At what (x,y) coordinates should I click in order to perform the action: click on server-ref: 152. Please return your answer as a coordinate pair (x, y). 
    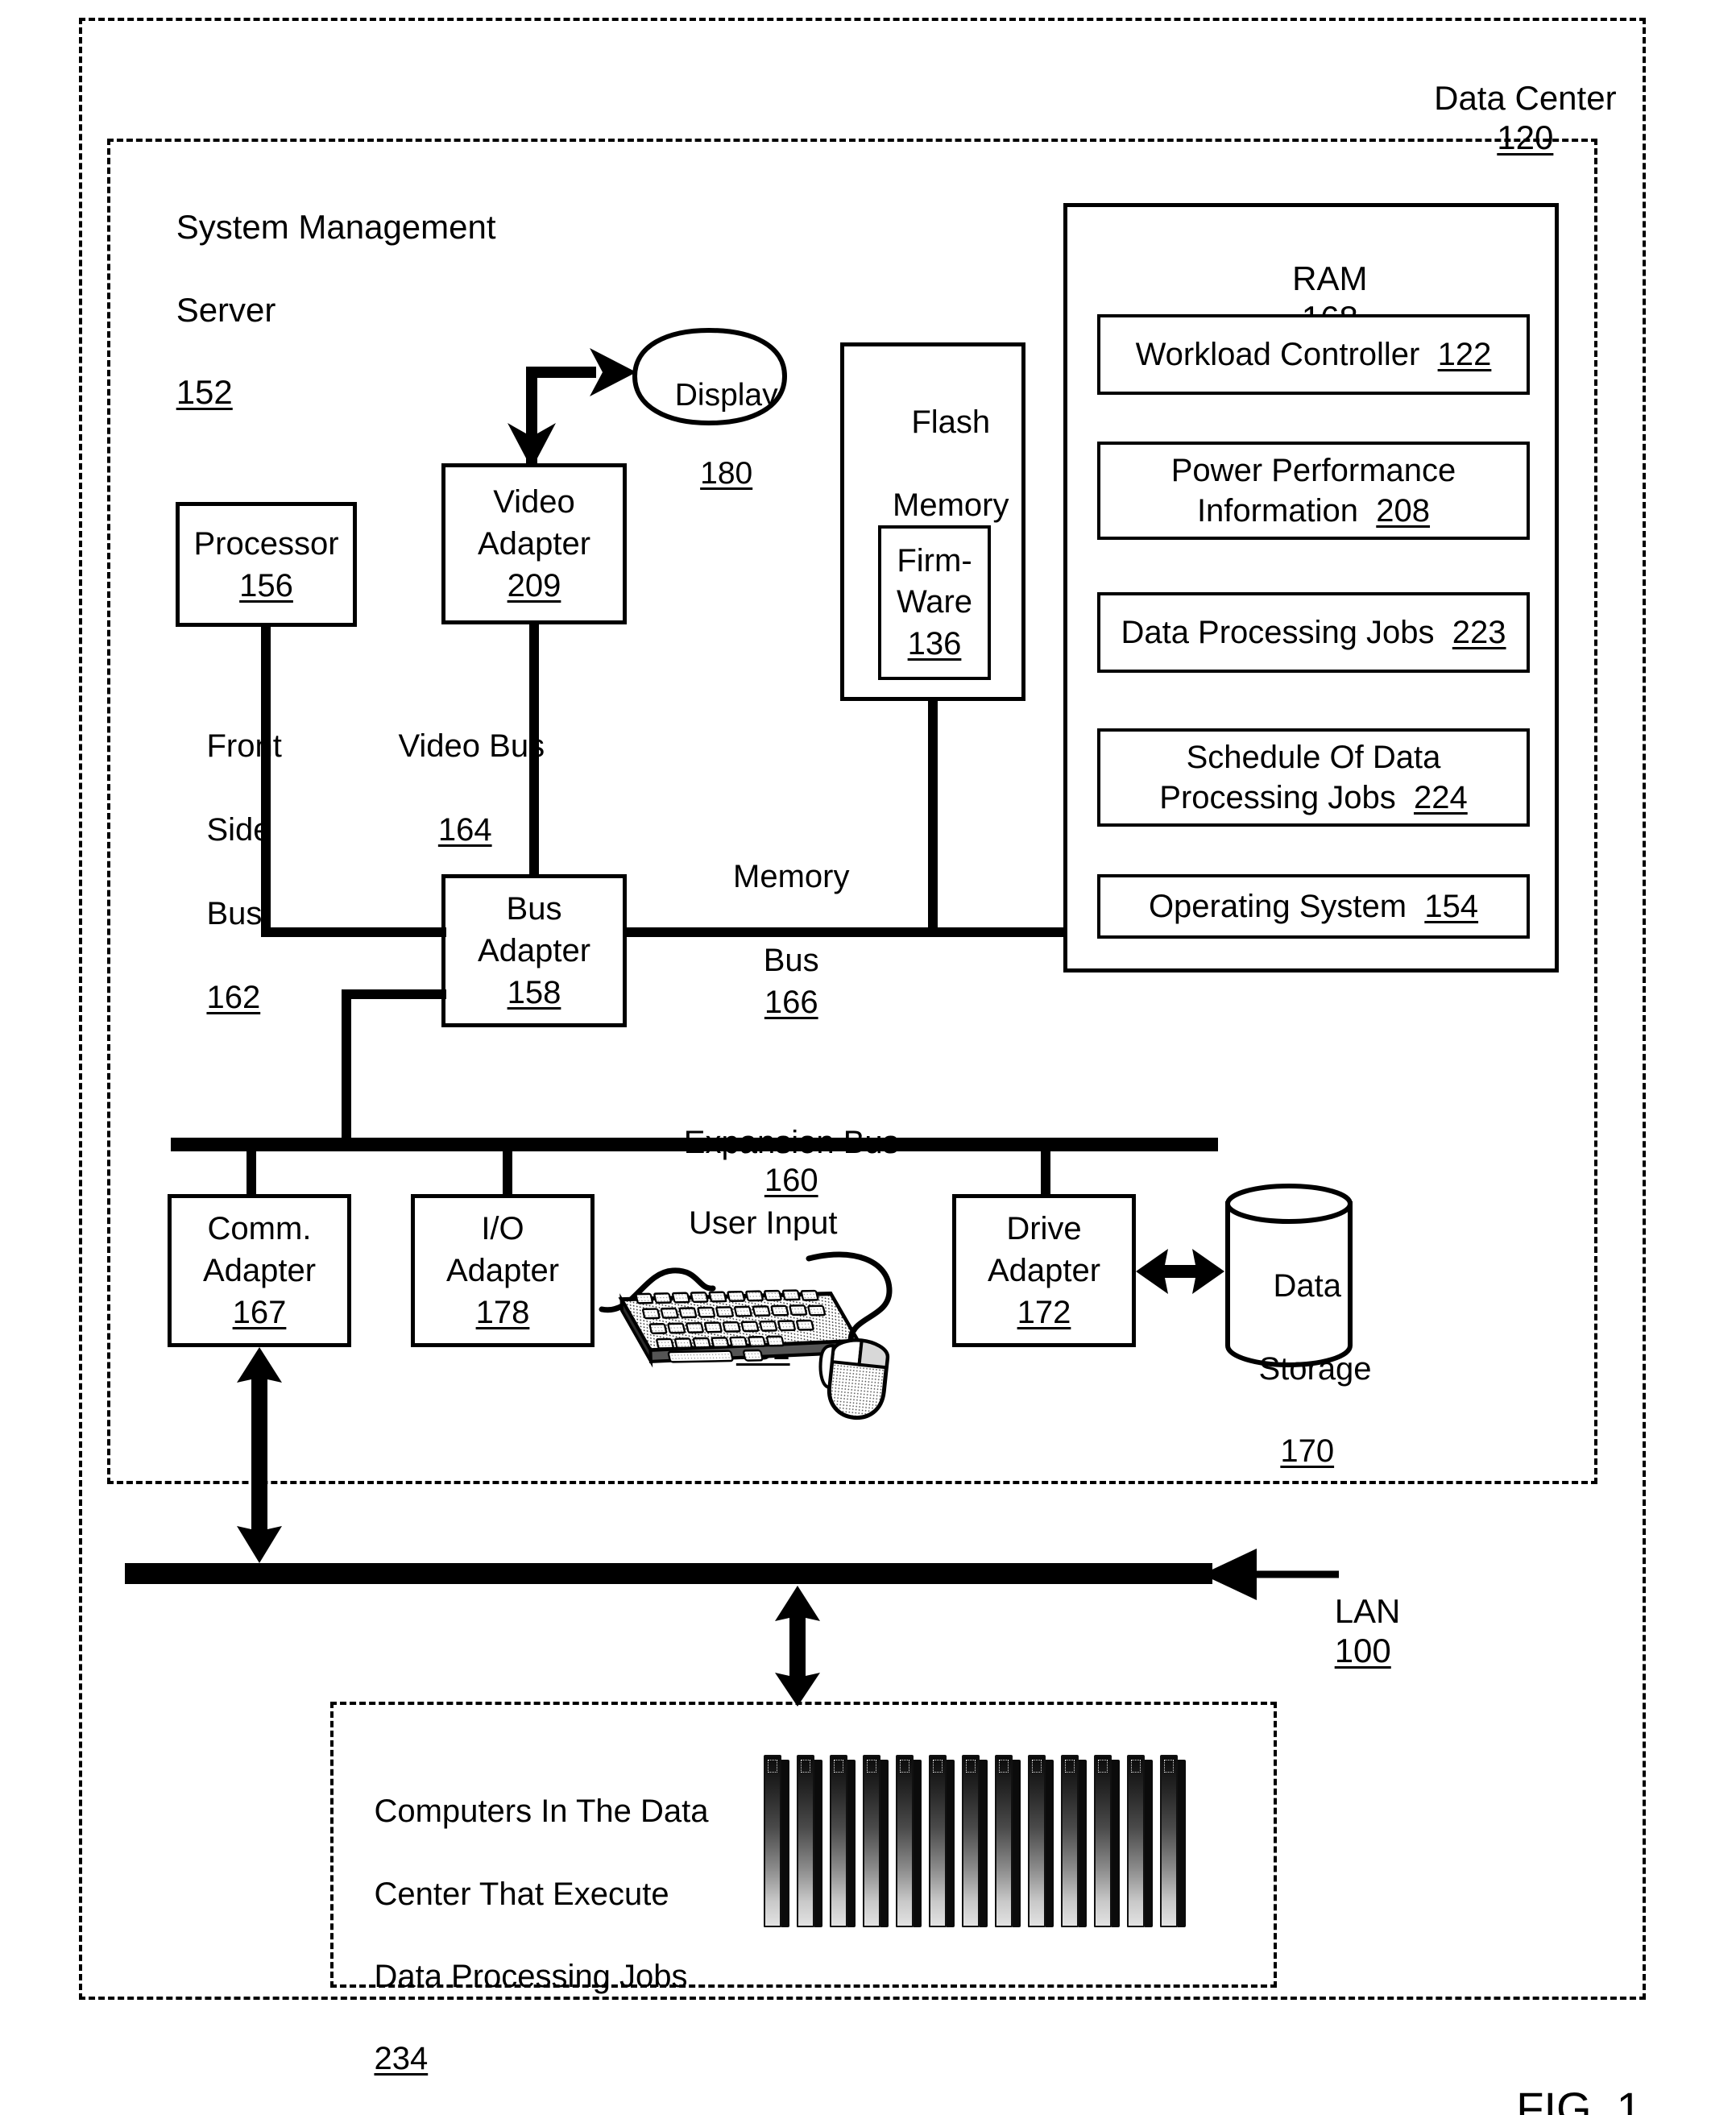
    Looking at the image, I should click on (204, 392).